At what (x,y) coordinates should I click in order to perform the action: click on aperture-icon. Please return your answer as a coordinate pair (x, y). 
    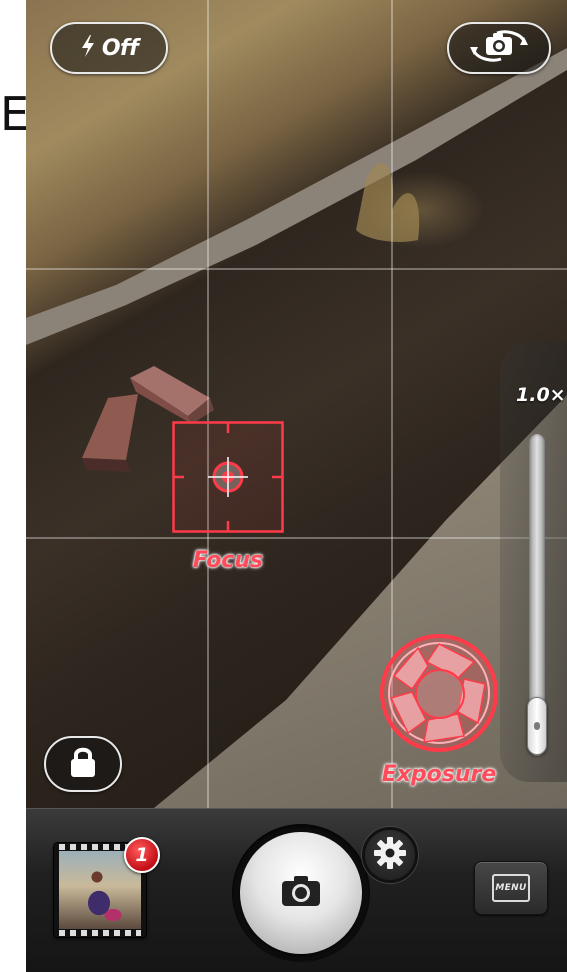
    Looking at the image, I should click on (439, 693).